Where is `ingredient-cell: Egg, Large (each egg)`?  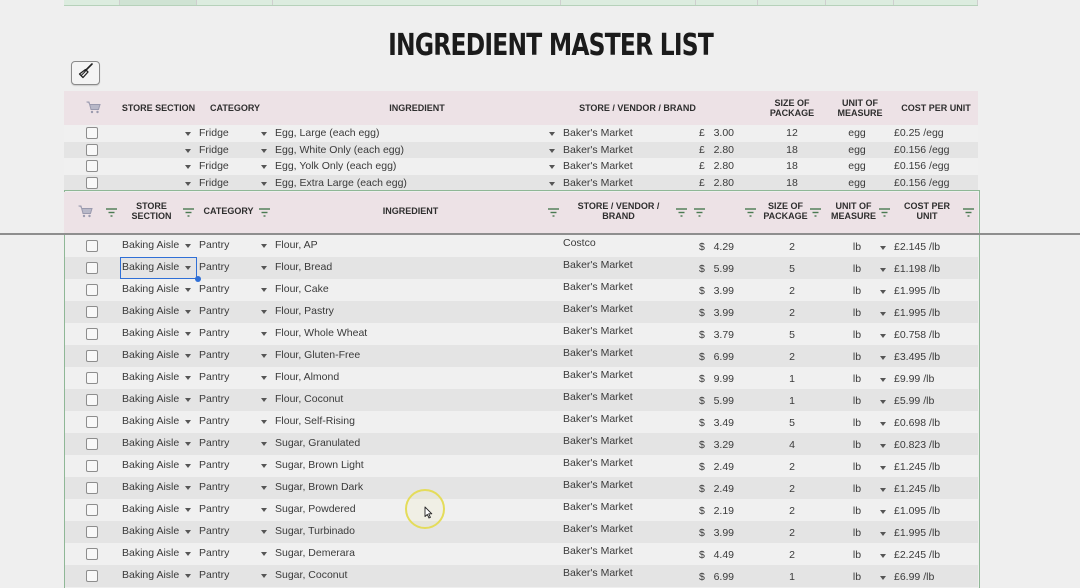
ingredient-cell: Egg, Large (each egg) is located at coordinates (327, 133).